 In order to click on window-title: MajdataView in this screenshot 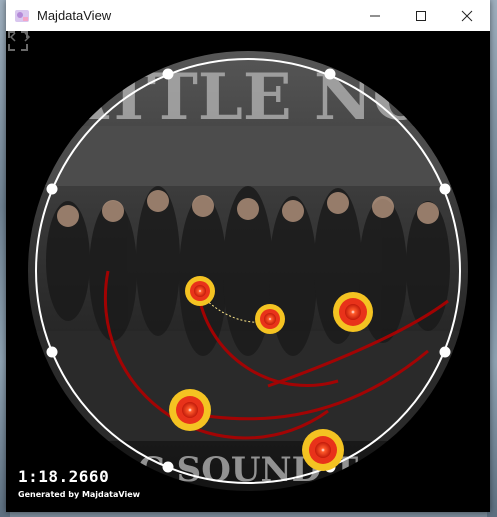, I will do `click(74, 15)`.